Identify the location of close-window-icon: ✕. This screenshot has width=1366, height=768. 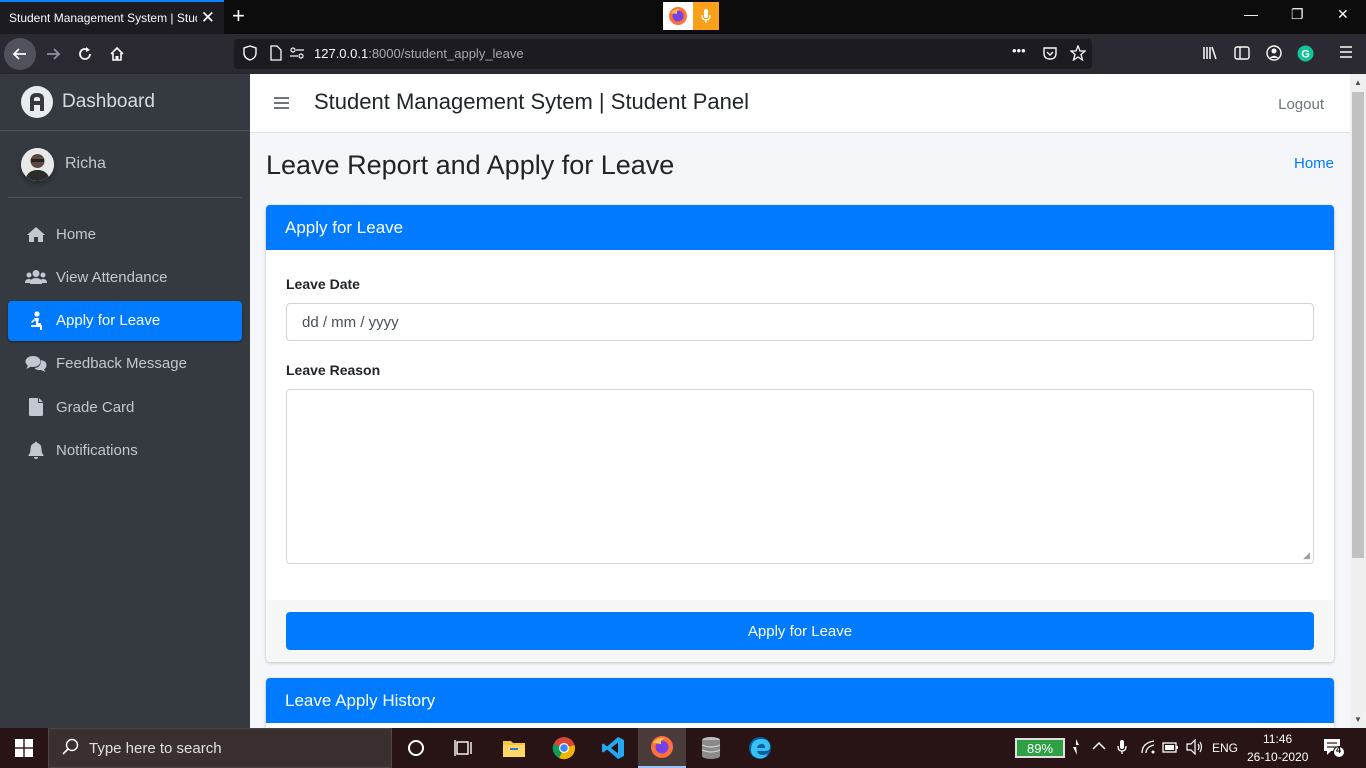
(1343, 14).